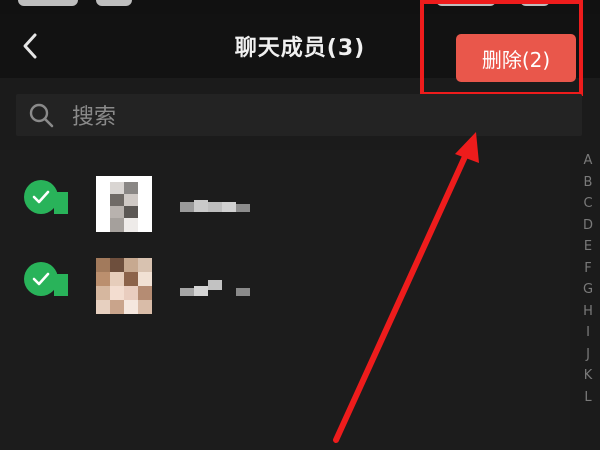 This screenshot has width=600, height=450. I want to click on alphabet-index: A B C D E F G H I J K L, so click(588, 300).